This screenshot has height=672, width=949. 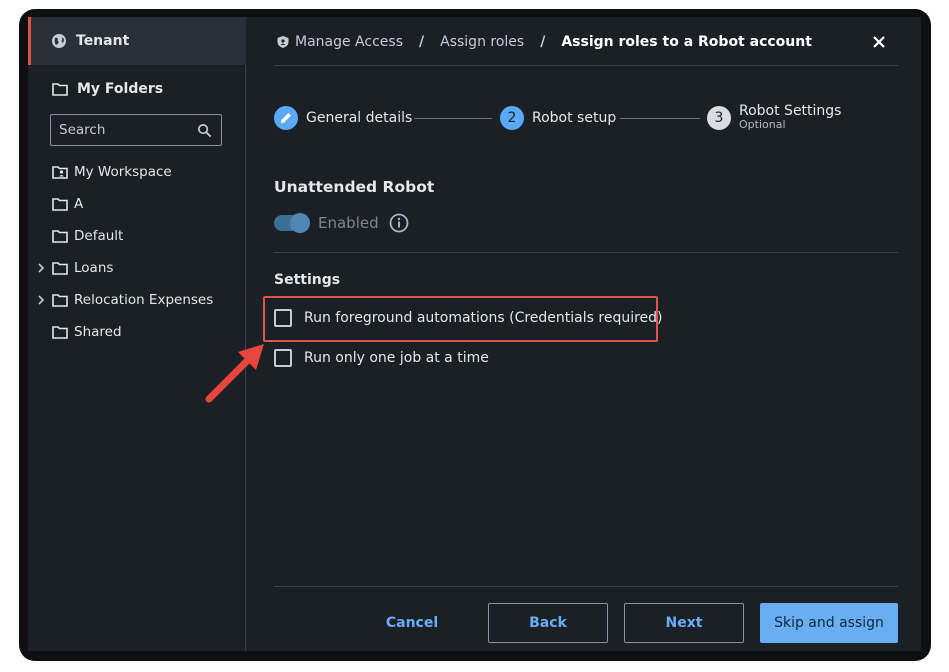 I want to click on tree-item-loans: Loans, so click(x=137, y=268).